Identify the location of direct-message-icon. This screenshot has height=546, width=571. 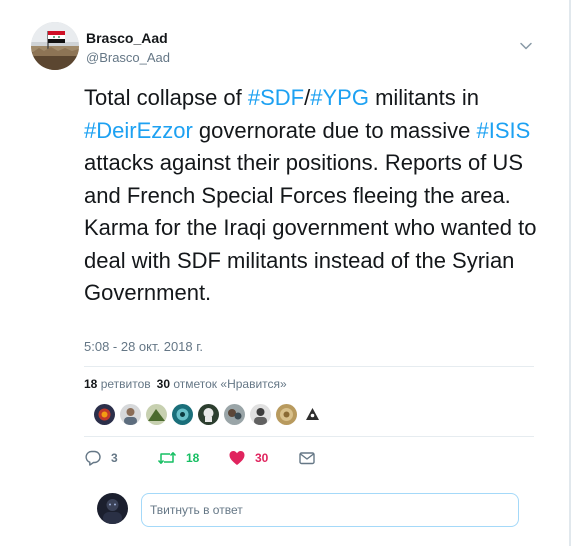
(307, 458).